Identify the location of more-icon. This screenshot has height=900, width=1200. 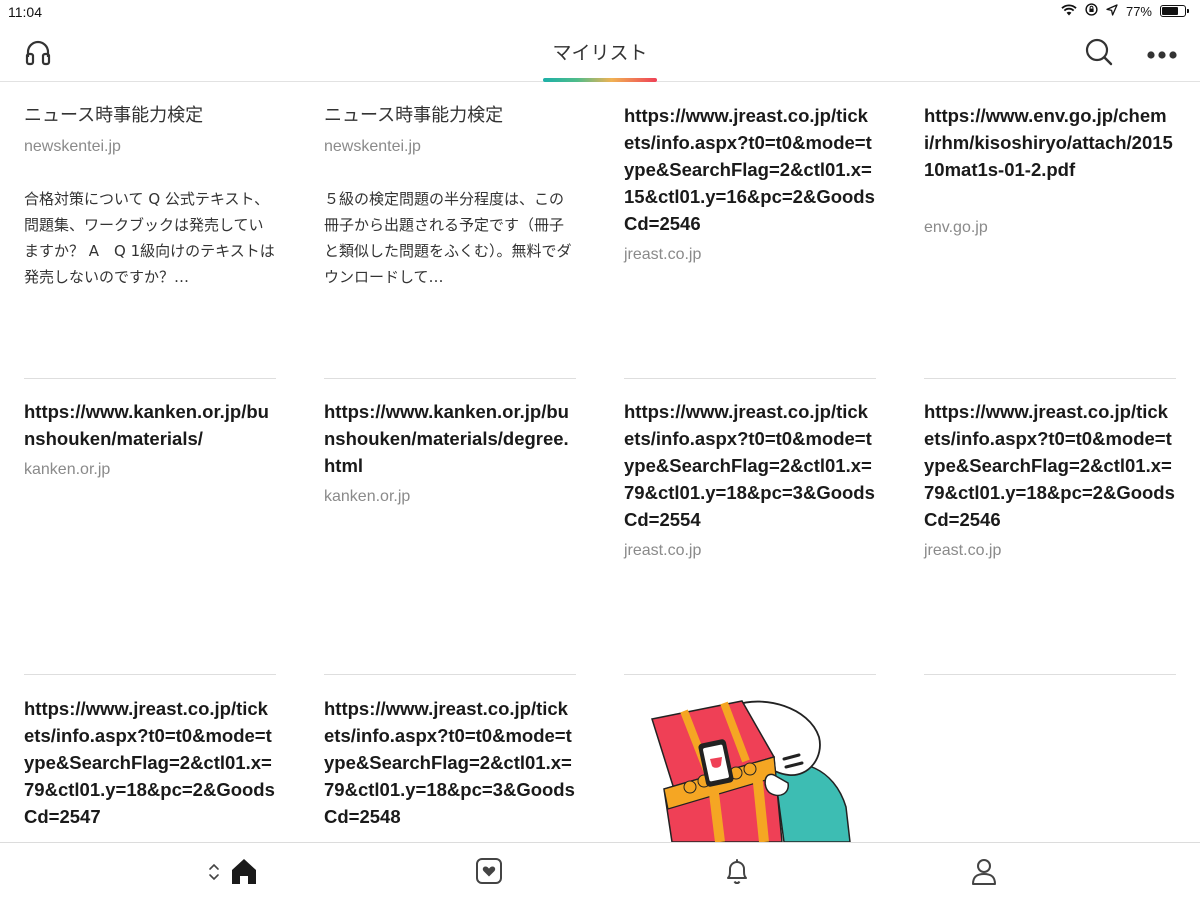
(1162, 54).